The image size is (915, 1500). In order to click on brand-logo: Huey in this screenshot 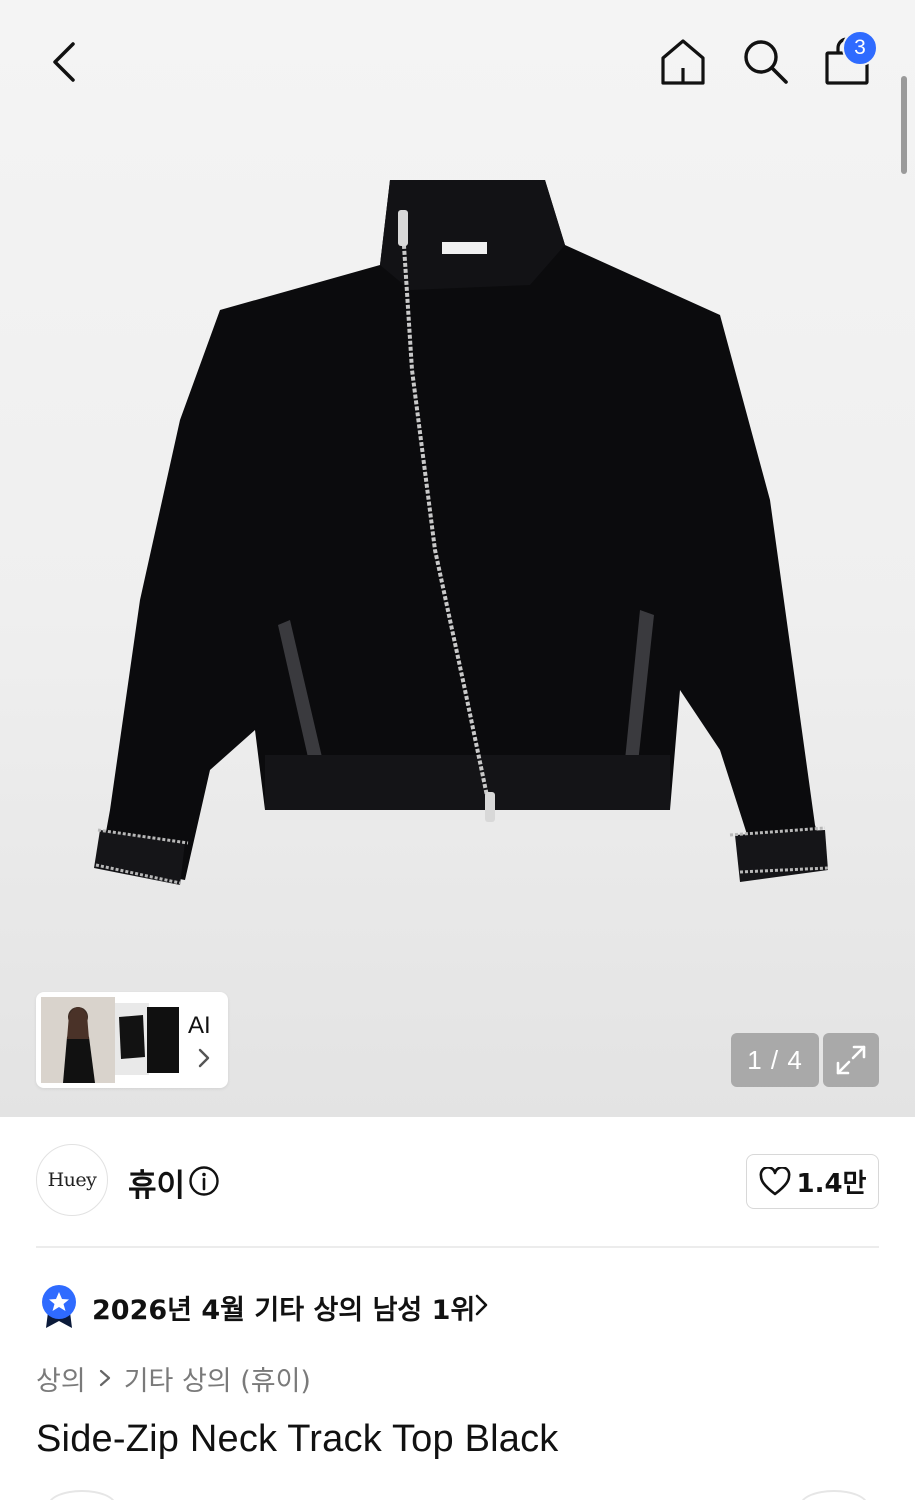, I will do `click(72, 1180)`.